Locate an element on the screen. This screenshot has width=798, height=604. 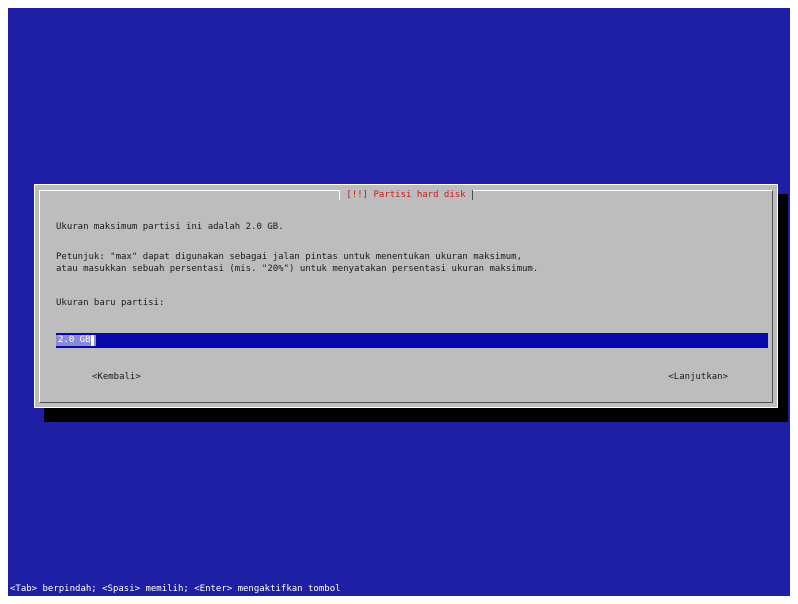
text-cursor is located at coordinates (92, 340).